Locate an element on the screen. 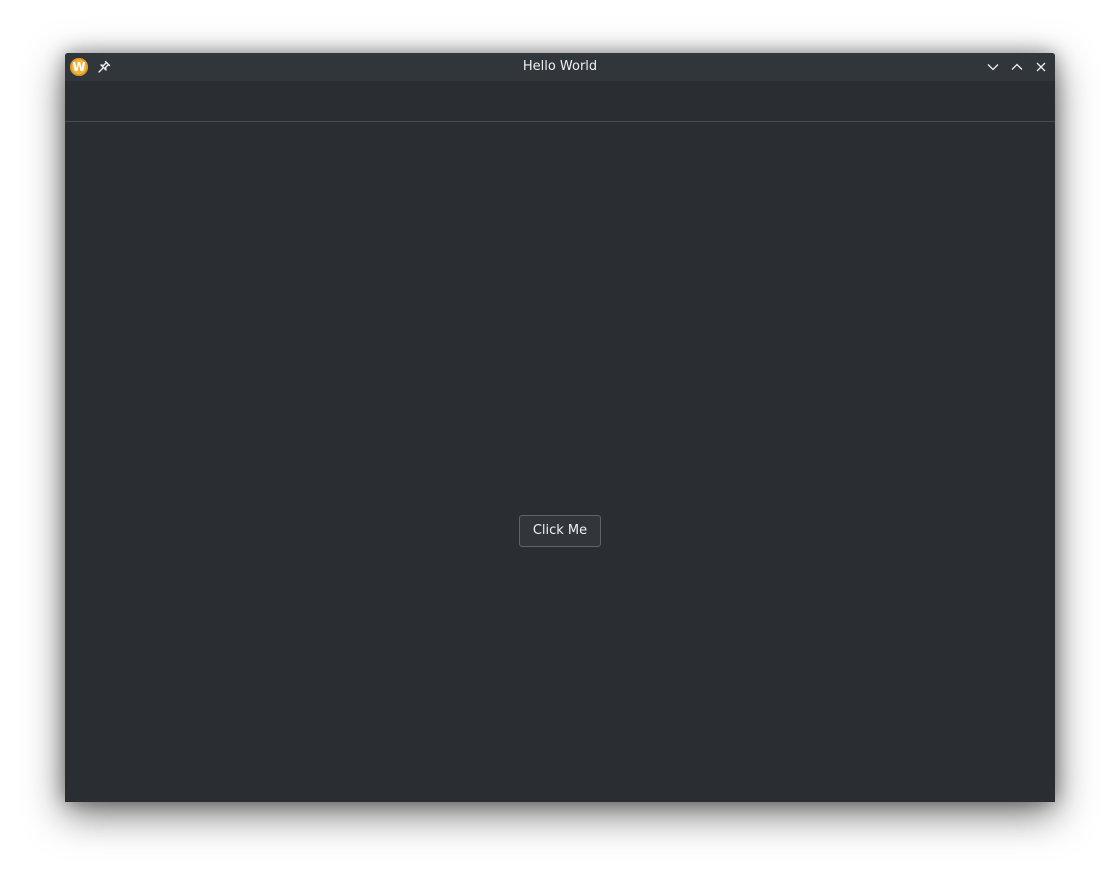 The width and height of the screenshot is (1120, 879). chevron-down-icon is located at coordinates (993, 67).